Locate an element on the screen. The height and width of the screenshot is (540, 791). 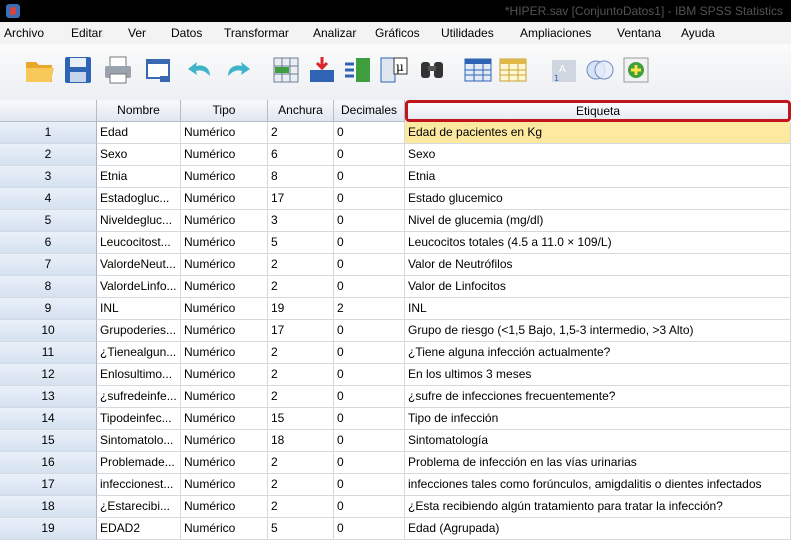
cell-etiqueta: Valor de Linfocitos is located at coordinates (598, 287).